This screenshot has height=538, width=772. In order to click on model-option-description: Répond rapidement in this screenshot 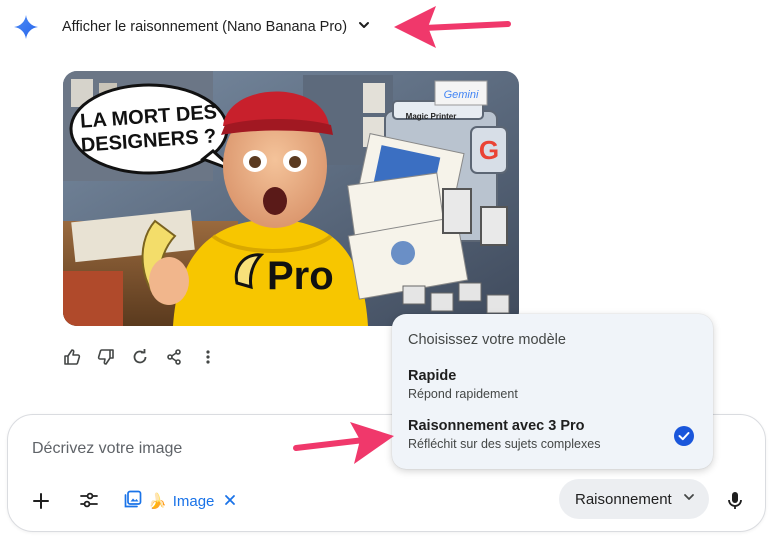, I will do `click(463, 394)`.